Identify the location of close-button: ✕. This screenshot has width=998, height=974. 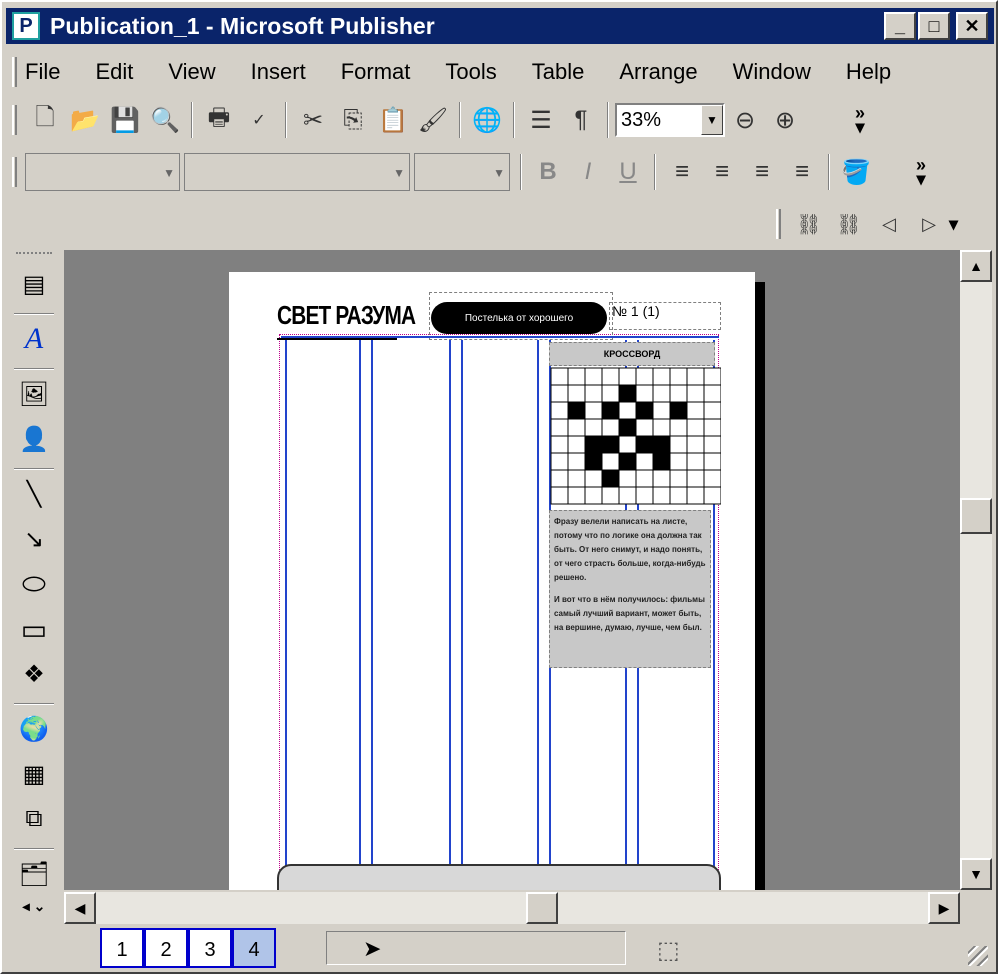
(972, 26).